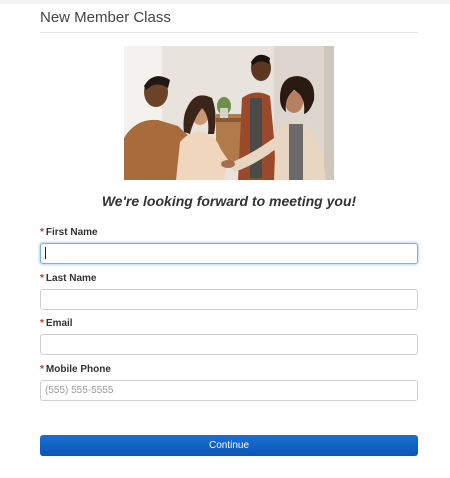 The height and width of the screenshot is (478, 450). What do you see at coordinates (229, 201) in the screenshot?
I see `tagline: We're looking forward to meeting you!` at bounding box center [229, 201].